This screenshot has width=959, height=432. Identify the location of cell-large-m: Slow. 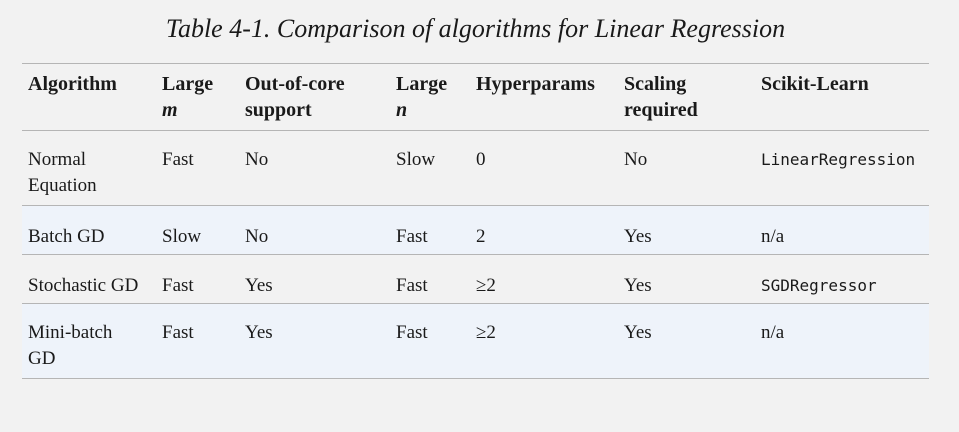
(182, 236).